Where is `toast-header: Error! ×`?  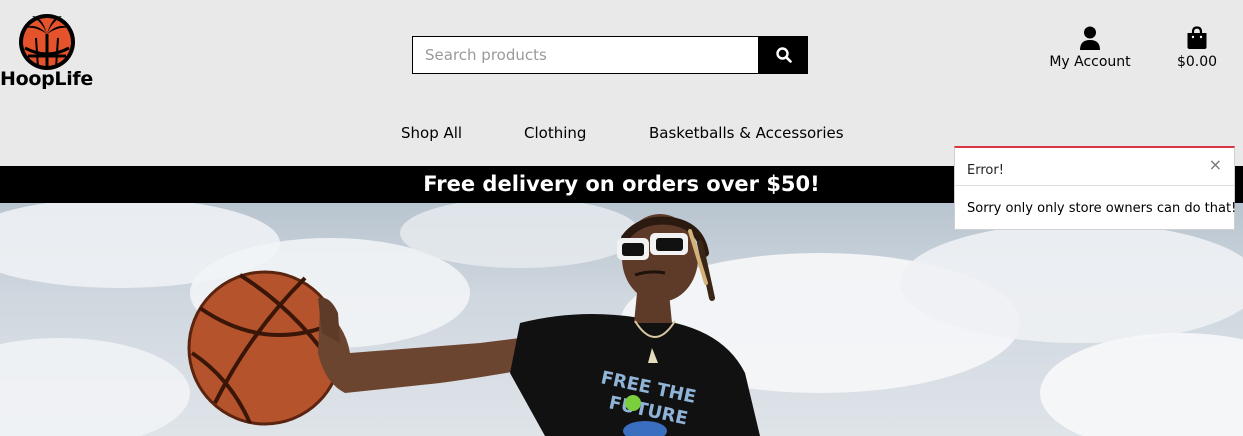
toast-header: Error! × is located at coordinates (1094, 167).